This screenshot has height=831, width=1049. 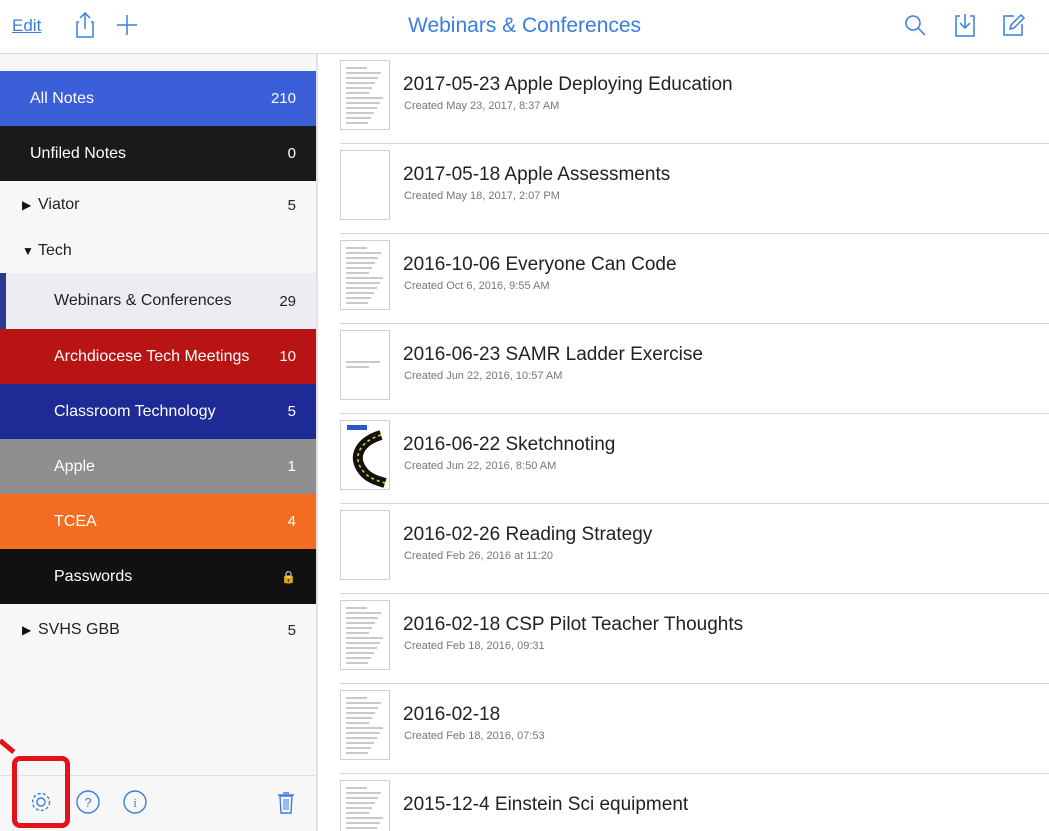 I want to click on sidebar-item-count: 210, so click(x=283, y=98).